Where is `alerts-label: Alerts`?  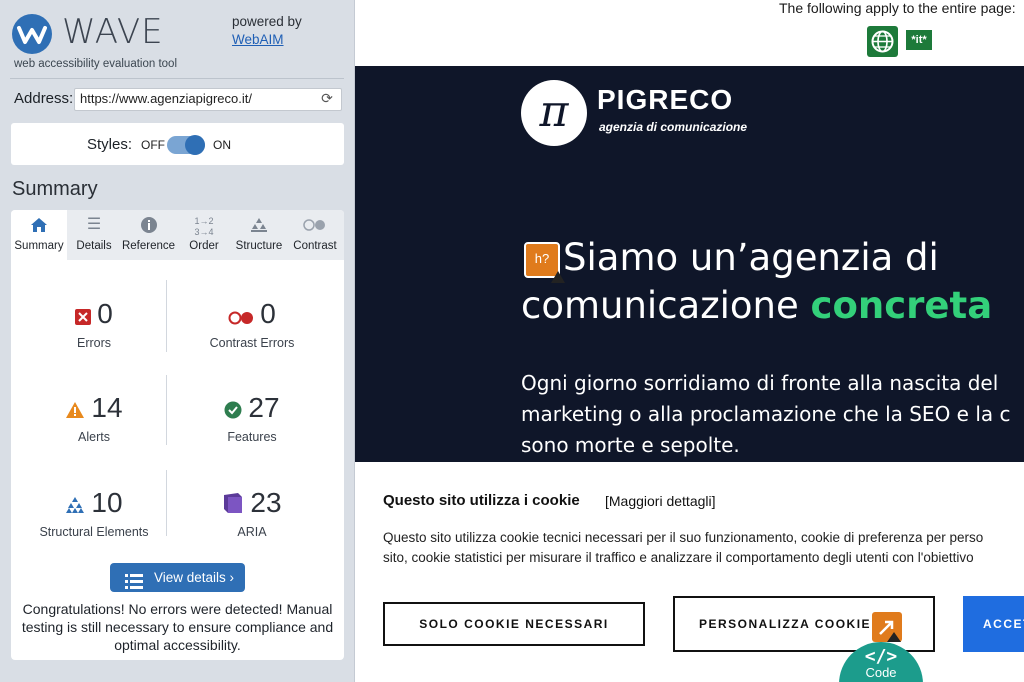 alerts-label: Alerts is located at coordinates (94, 436).